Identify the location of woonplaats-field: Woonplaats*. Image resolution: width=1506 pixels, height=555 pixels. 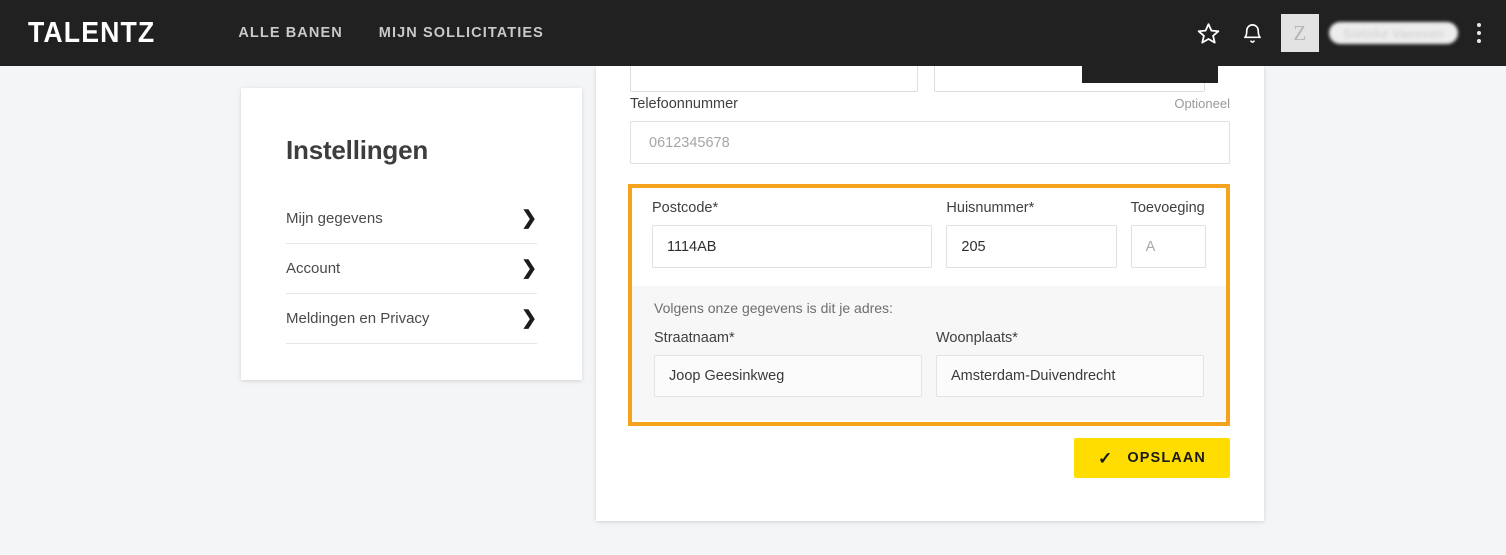
(1070, 363).